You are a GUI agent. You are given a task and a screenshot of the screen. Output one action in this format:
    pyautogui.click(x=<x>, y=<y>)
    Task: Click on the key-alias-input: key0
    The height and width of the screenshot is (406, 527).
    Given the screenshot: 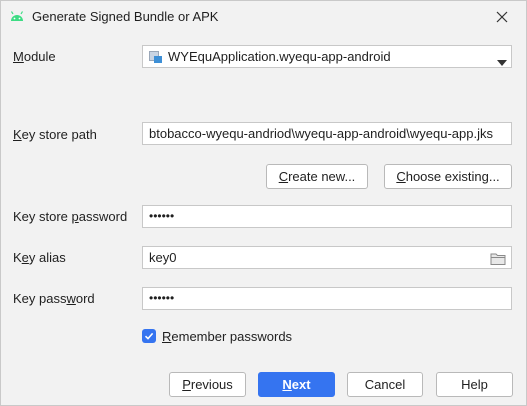 What is the action you would take?
    pyautogui.click(x=327, y=257)
    